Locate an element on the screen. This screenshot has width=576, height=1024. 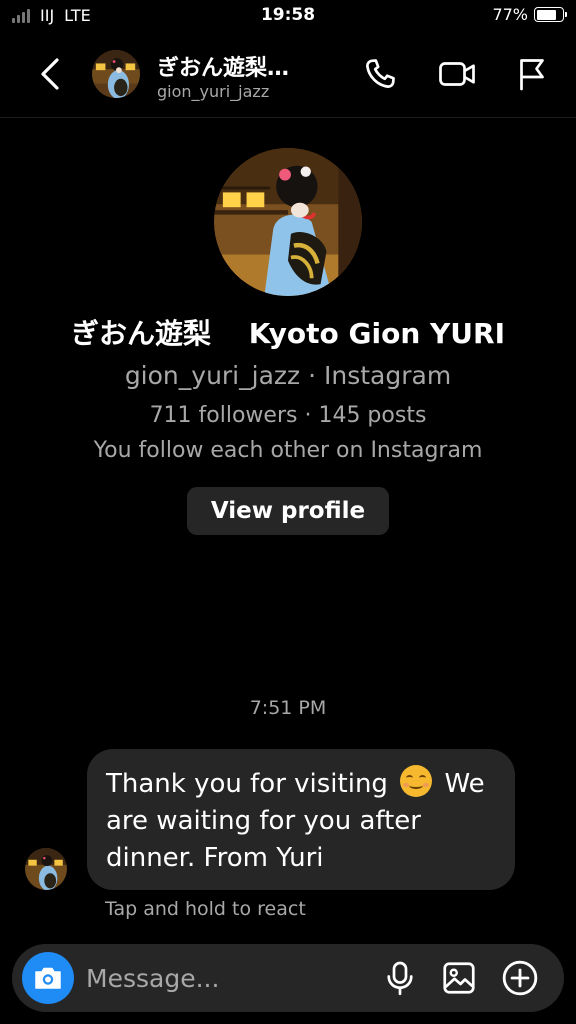
microphone-icon is located at coordinates (400, 978).